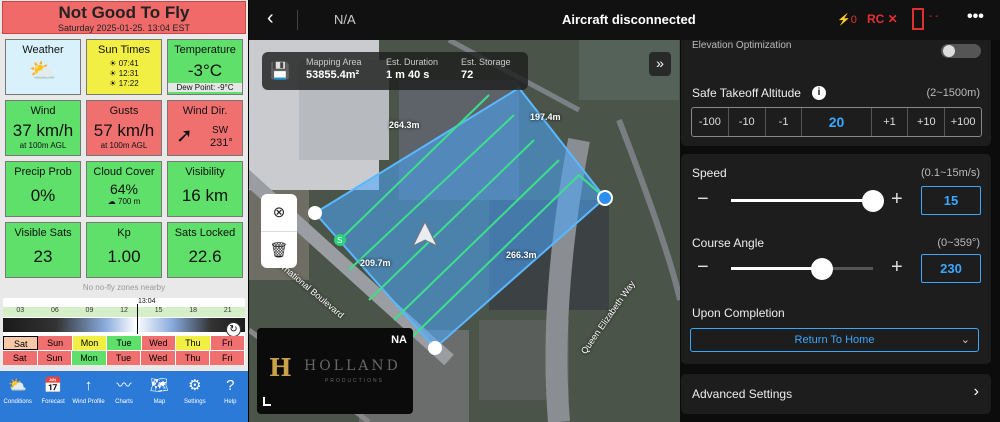  I want to click on partly-cloudy-icon: ⛅, so click(43, 70).